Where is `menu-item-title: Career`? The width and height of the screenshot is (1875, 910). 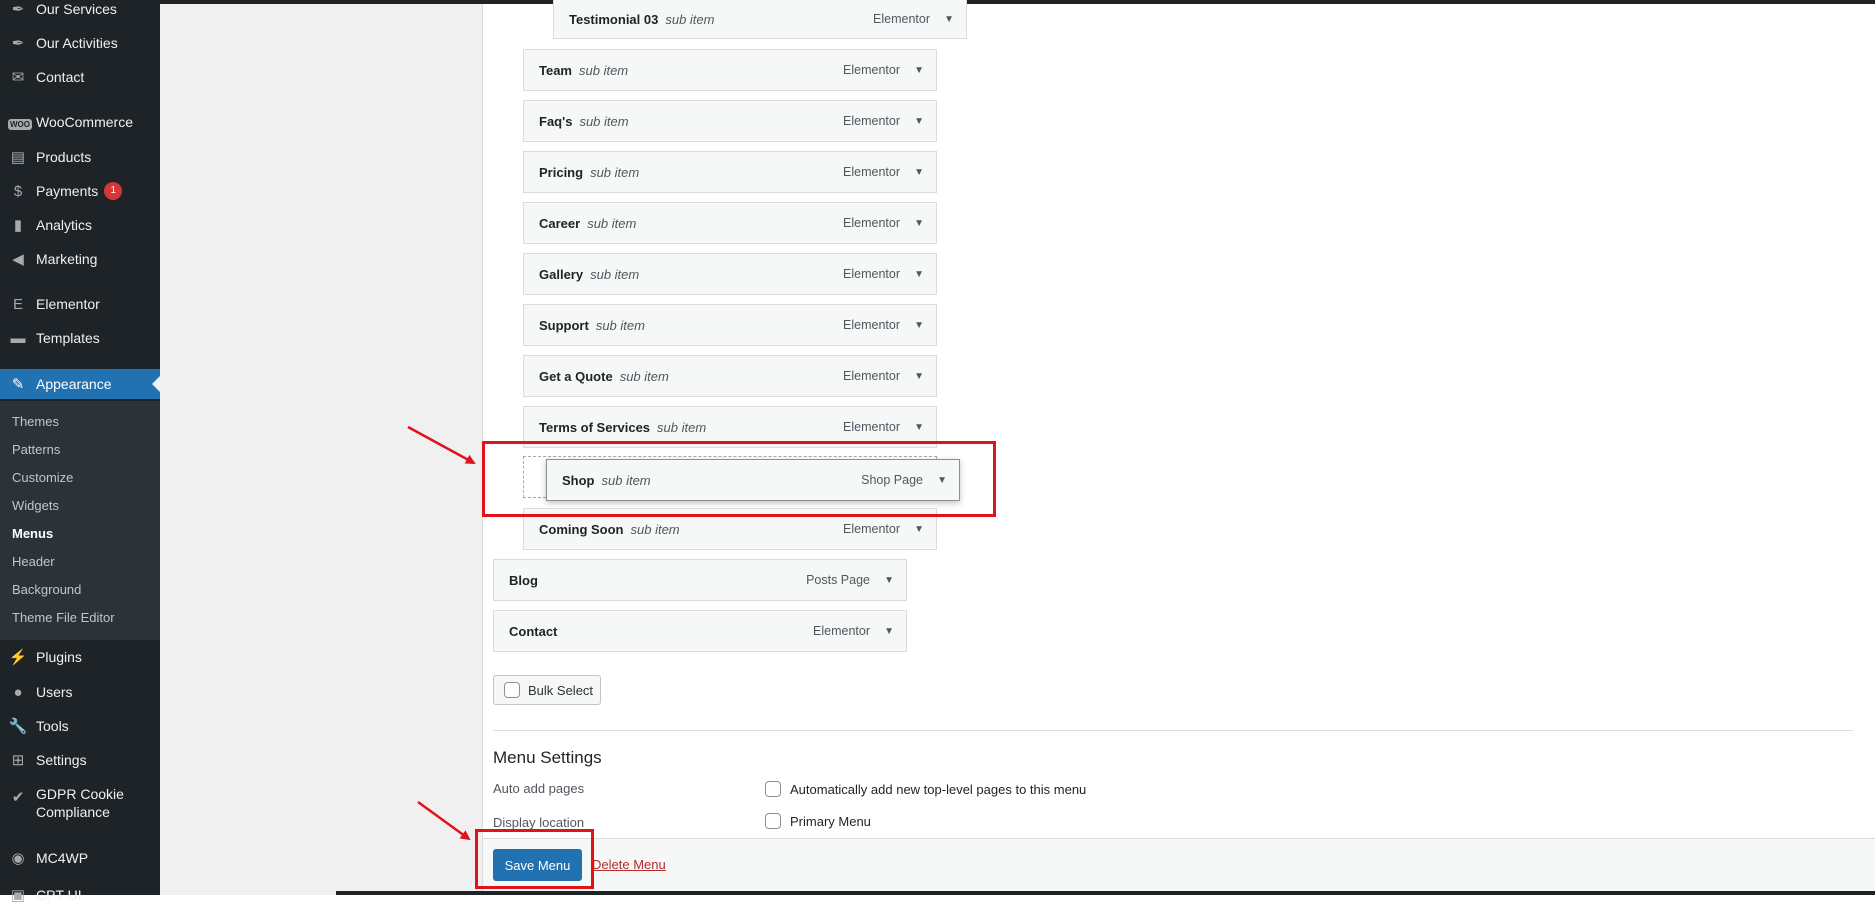
menu-item-title: Career is located at coordinates (560, 223).